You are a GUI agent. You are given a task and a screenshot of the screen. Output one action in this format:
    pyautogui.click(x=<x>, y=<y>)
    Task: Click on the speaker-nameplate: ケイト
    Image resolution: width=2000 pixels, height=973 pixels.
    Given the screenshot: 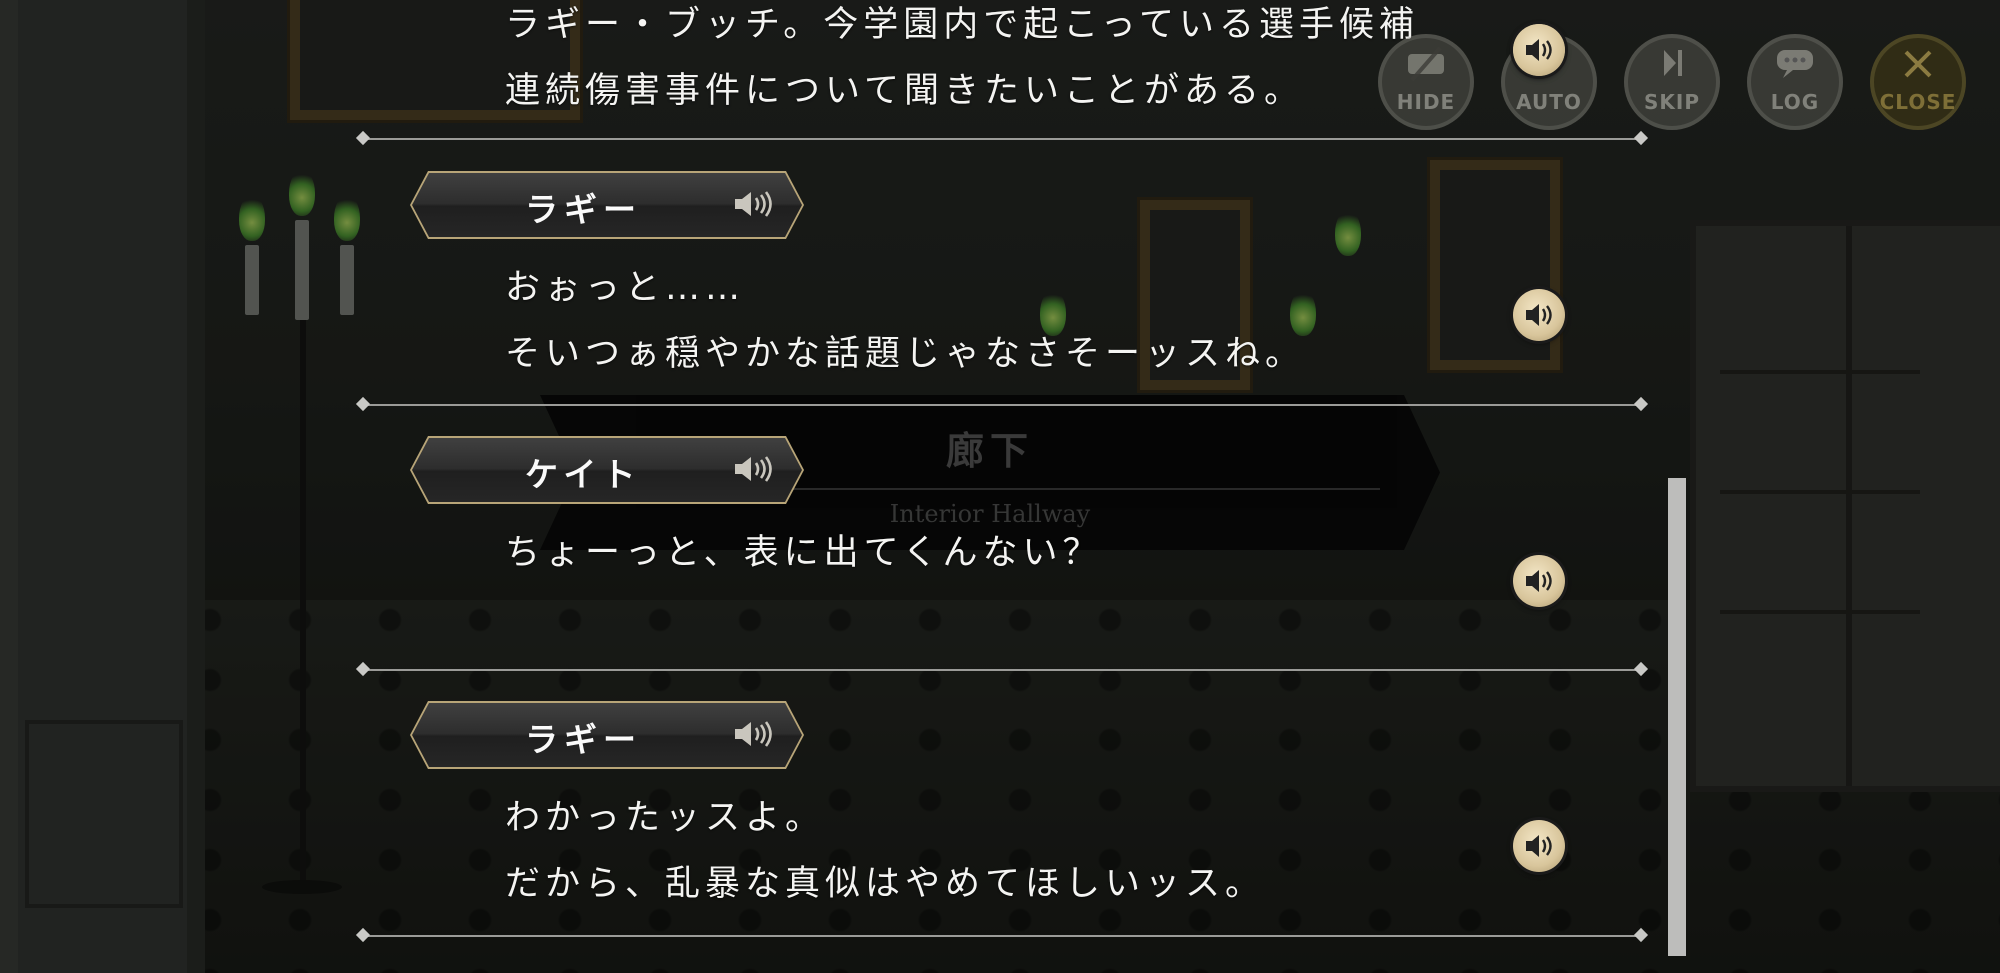 What is the action you would take?
    pyautogui.click(x=607, y=470)
    